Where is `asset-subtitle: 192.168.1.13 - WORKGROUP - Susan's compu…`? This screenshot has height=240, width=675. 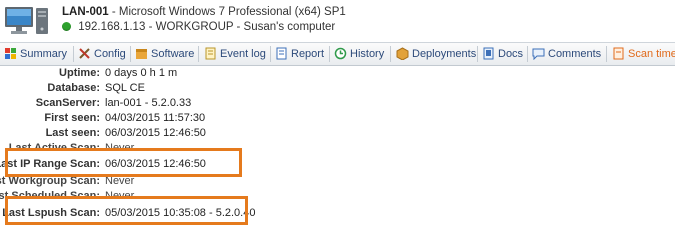
asset-subtitle: 192.168.1.13 - WORKGROUP - Susan's compu… is located at coordinates (198, 27).